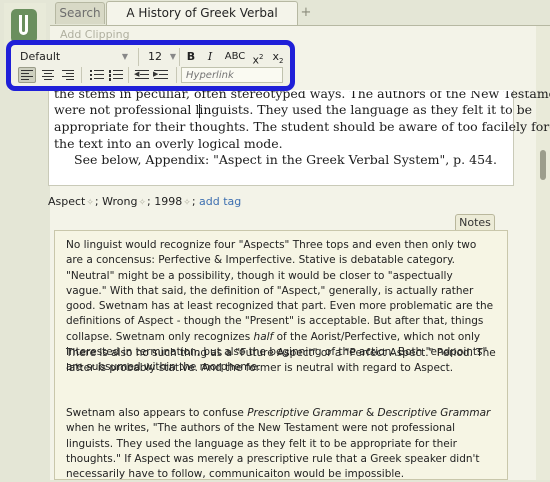 Image resolution: width=550 pixels, height=482 pixels. I want to click on tag-list: Aspect✧; Wrong✧; 1998✧; add tag, so click(144, 201).